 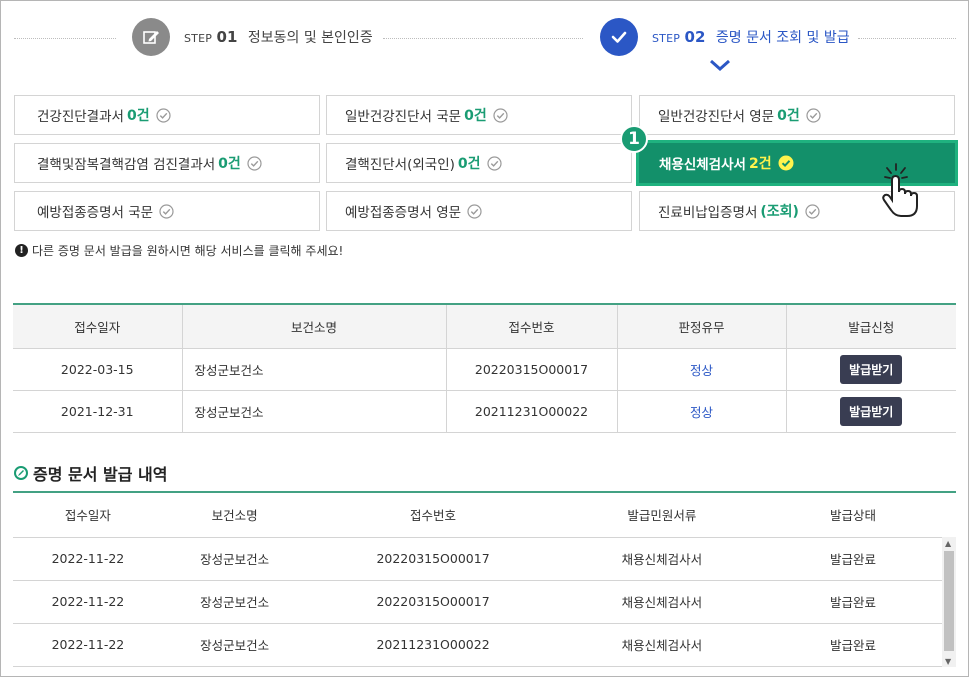 I want to click on document-option: 결핵진단서(외국인) 0건, so click(x=479, y=163).